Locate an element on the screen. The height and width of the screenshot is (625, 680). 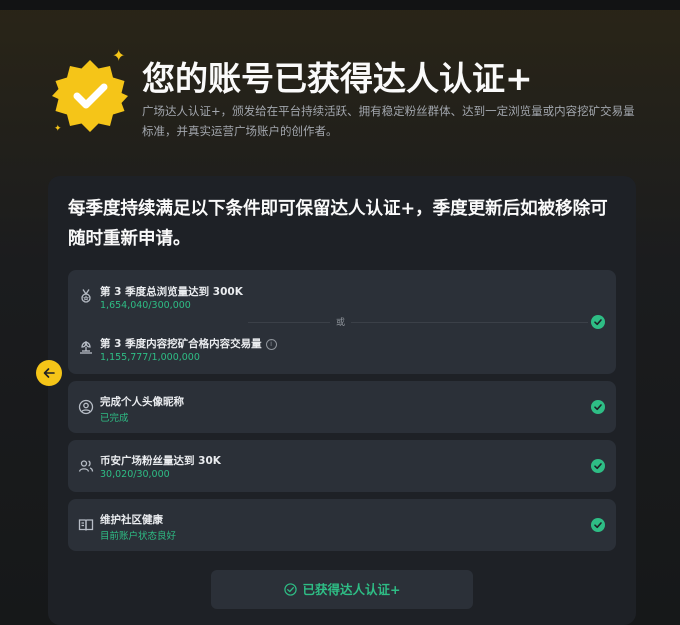
info-icon: i is located at coordinates (271, 344).